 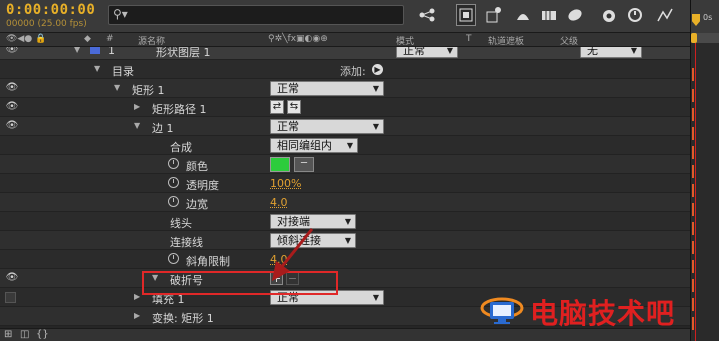 I want to click on stroke-width-row: 边宽 4.0, so click(x=345, y=202).